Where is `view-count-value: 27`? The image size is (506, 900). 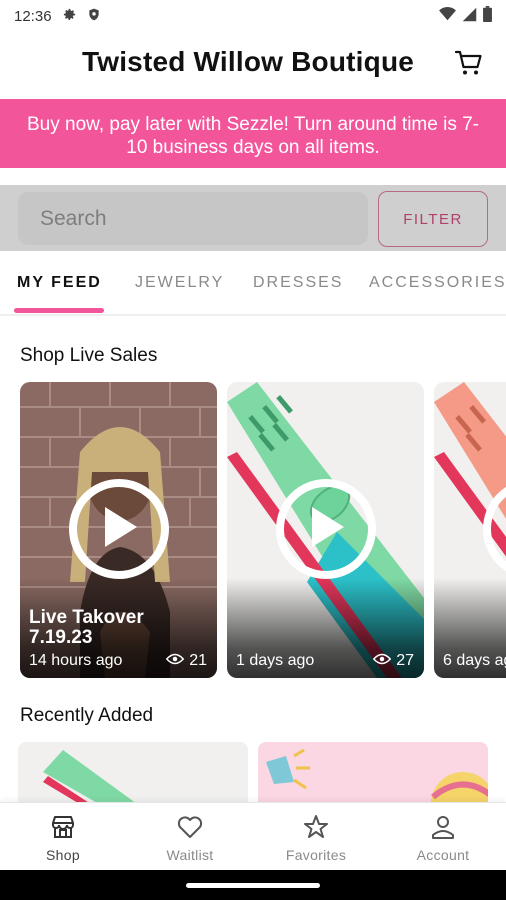 view-count-value: 27 is located at coordinates (405, 660).